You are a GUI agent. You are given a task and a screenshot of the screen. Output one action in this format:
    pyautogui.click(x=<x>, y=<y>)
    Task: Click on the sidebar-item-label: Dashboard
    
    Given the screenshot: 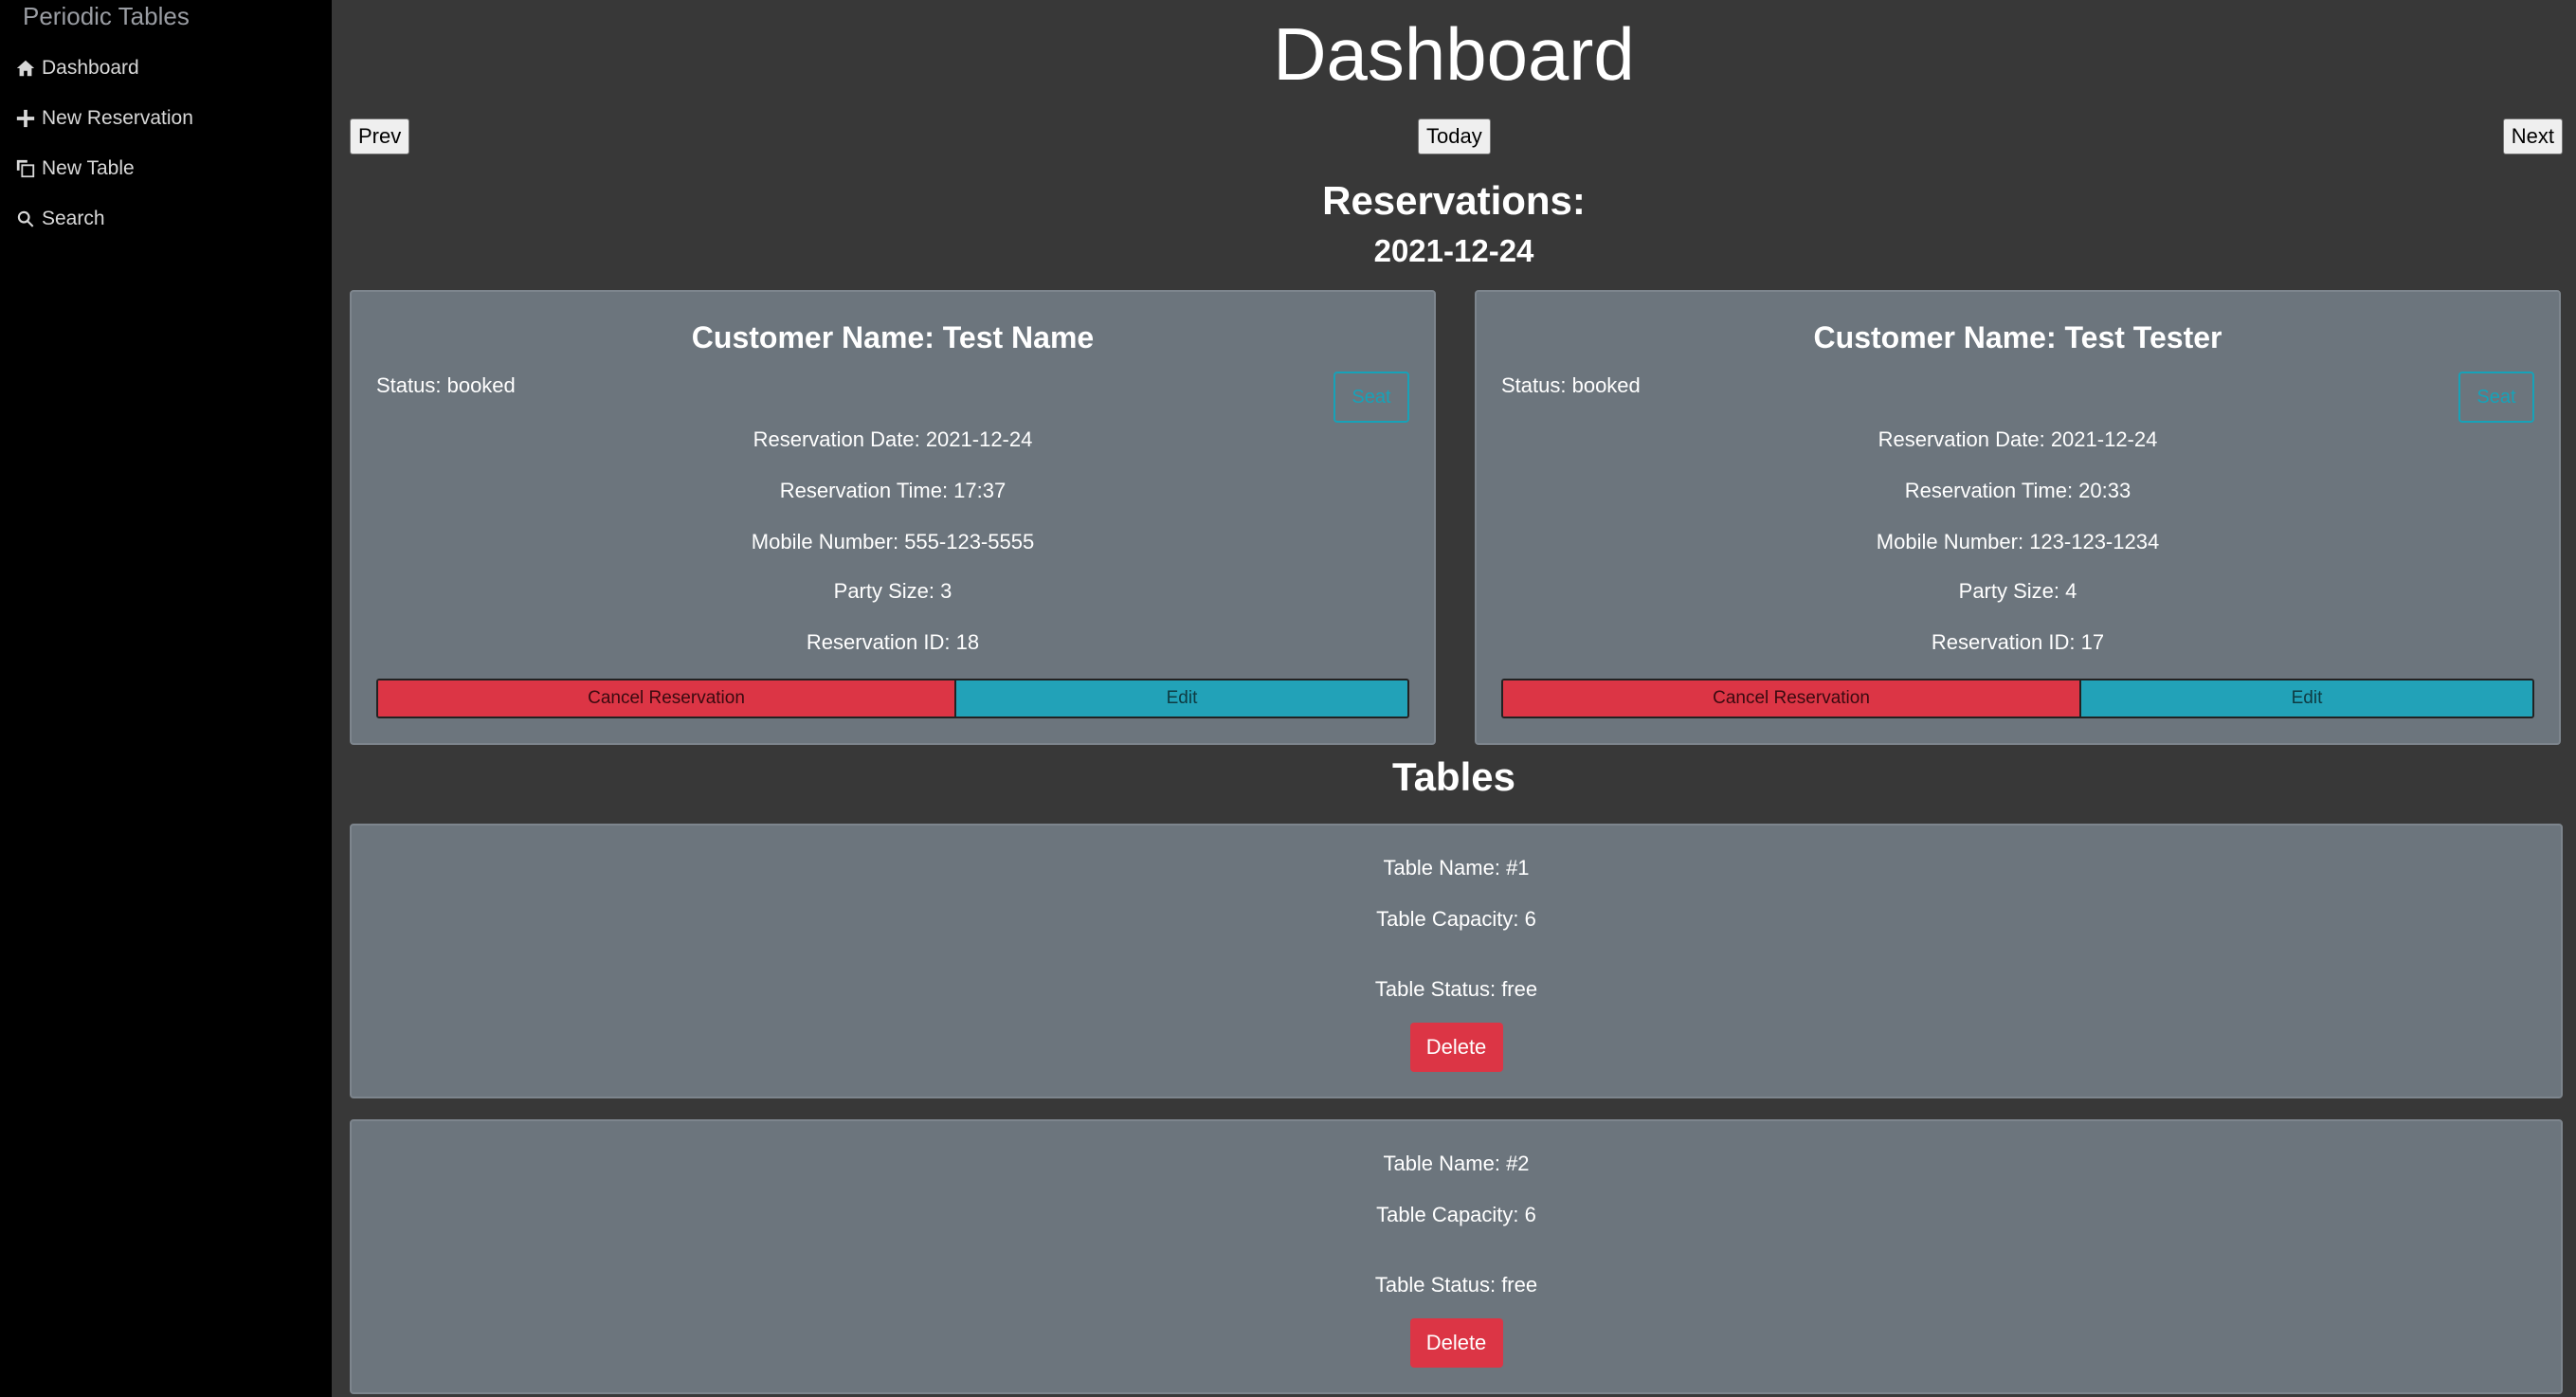 What is the action you would take?
    pyautogui.click(x=90, y=68)
    